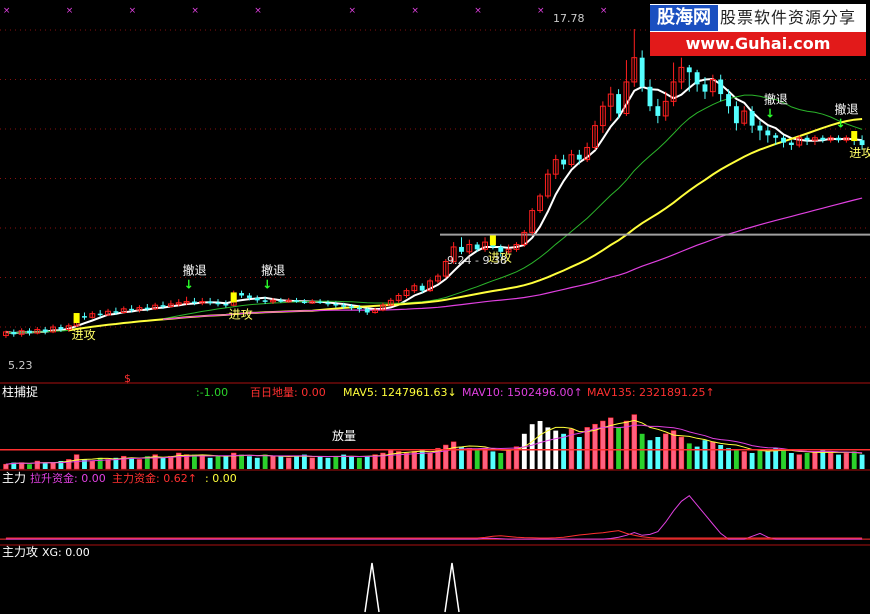 The image size is (870, 614). I want to click on attack-legend-0: XG: 0.00, so click(66, 552).